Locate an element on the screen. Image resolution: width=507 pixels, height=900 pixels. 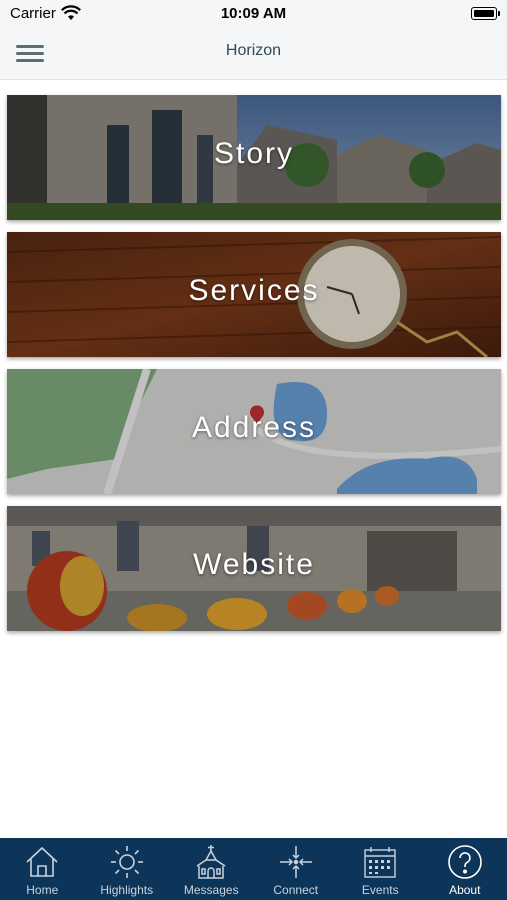
tile-story: Story is located at coordinates (254, 157).